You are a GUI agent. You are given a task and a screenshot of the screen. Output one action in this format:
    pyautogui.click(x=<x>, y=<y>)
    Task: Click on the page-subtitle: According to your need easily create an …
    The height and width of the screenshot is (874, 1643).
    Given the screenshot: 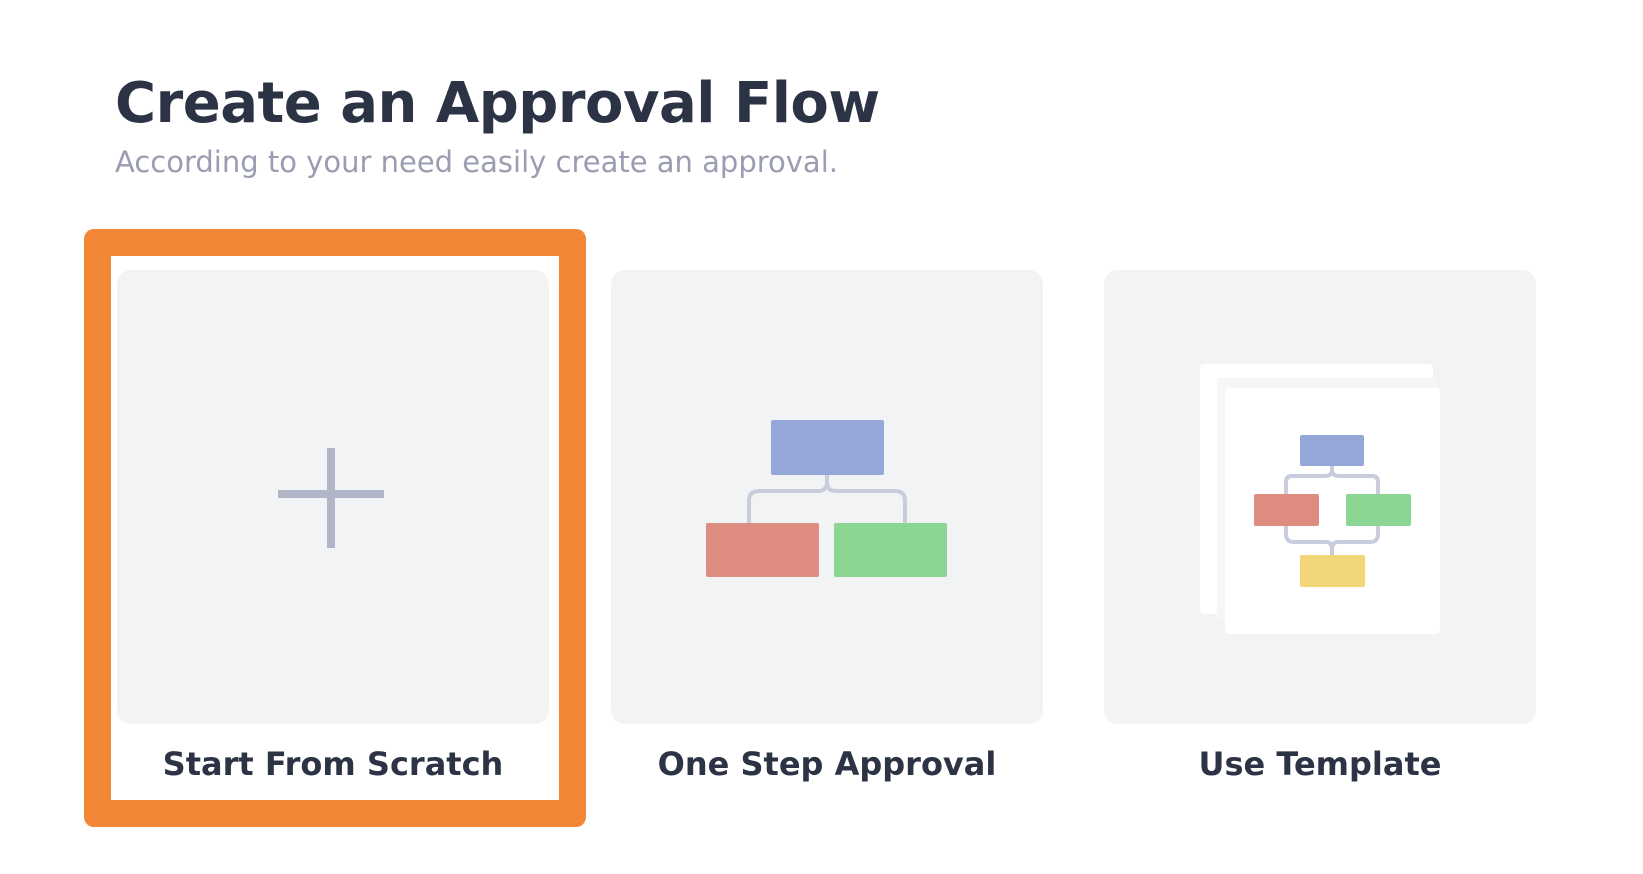 What is the action you would take?
    pyautogui.click(x=476, y=162)
    